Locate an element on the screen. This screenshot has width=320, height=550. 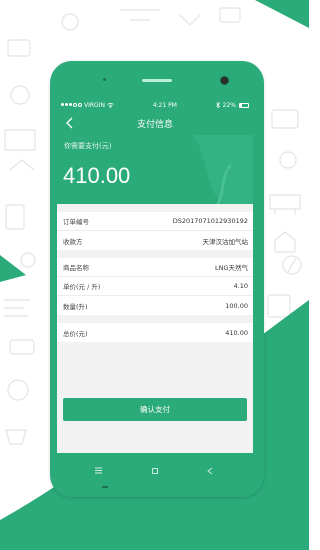
wifi-icon is located at coordinates (110, 105).